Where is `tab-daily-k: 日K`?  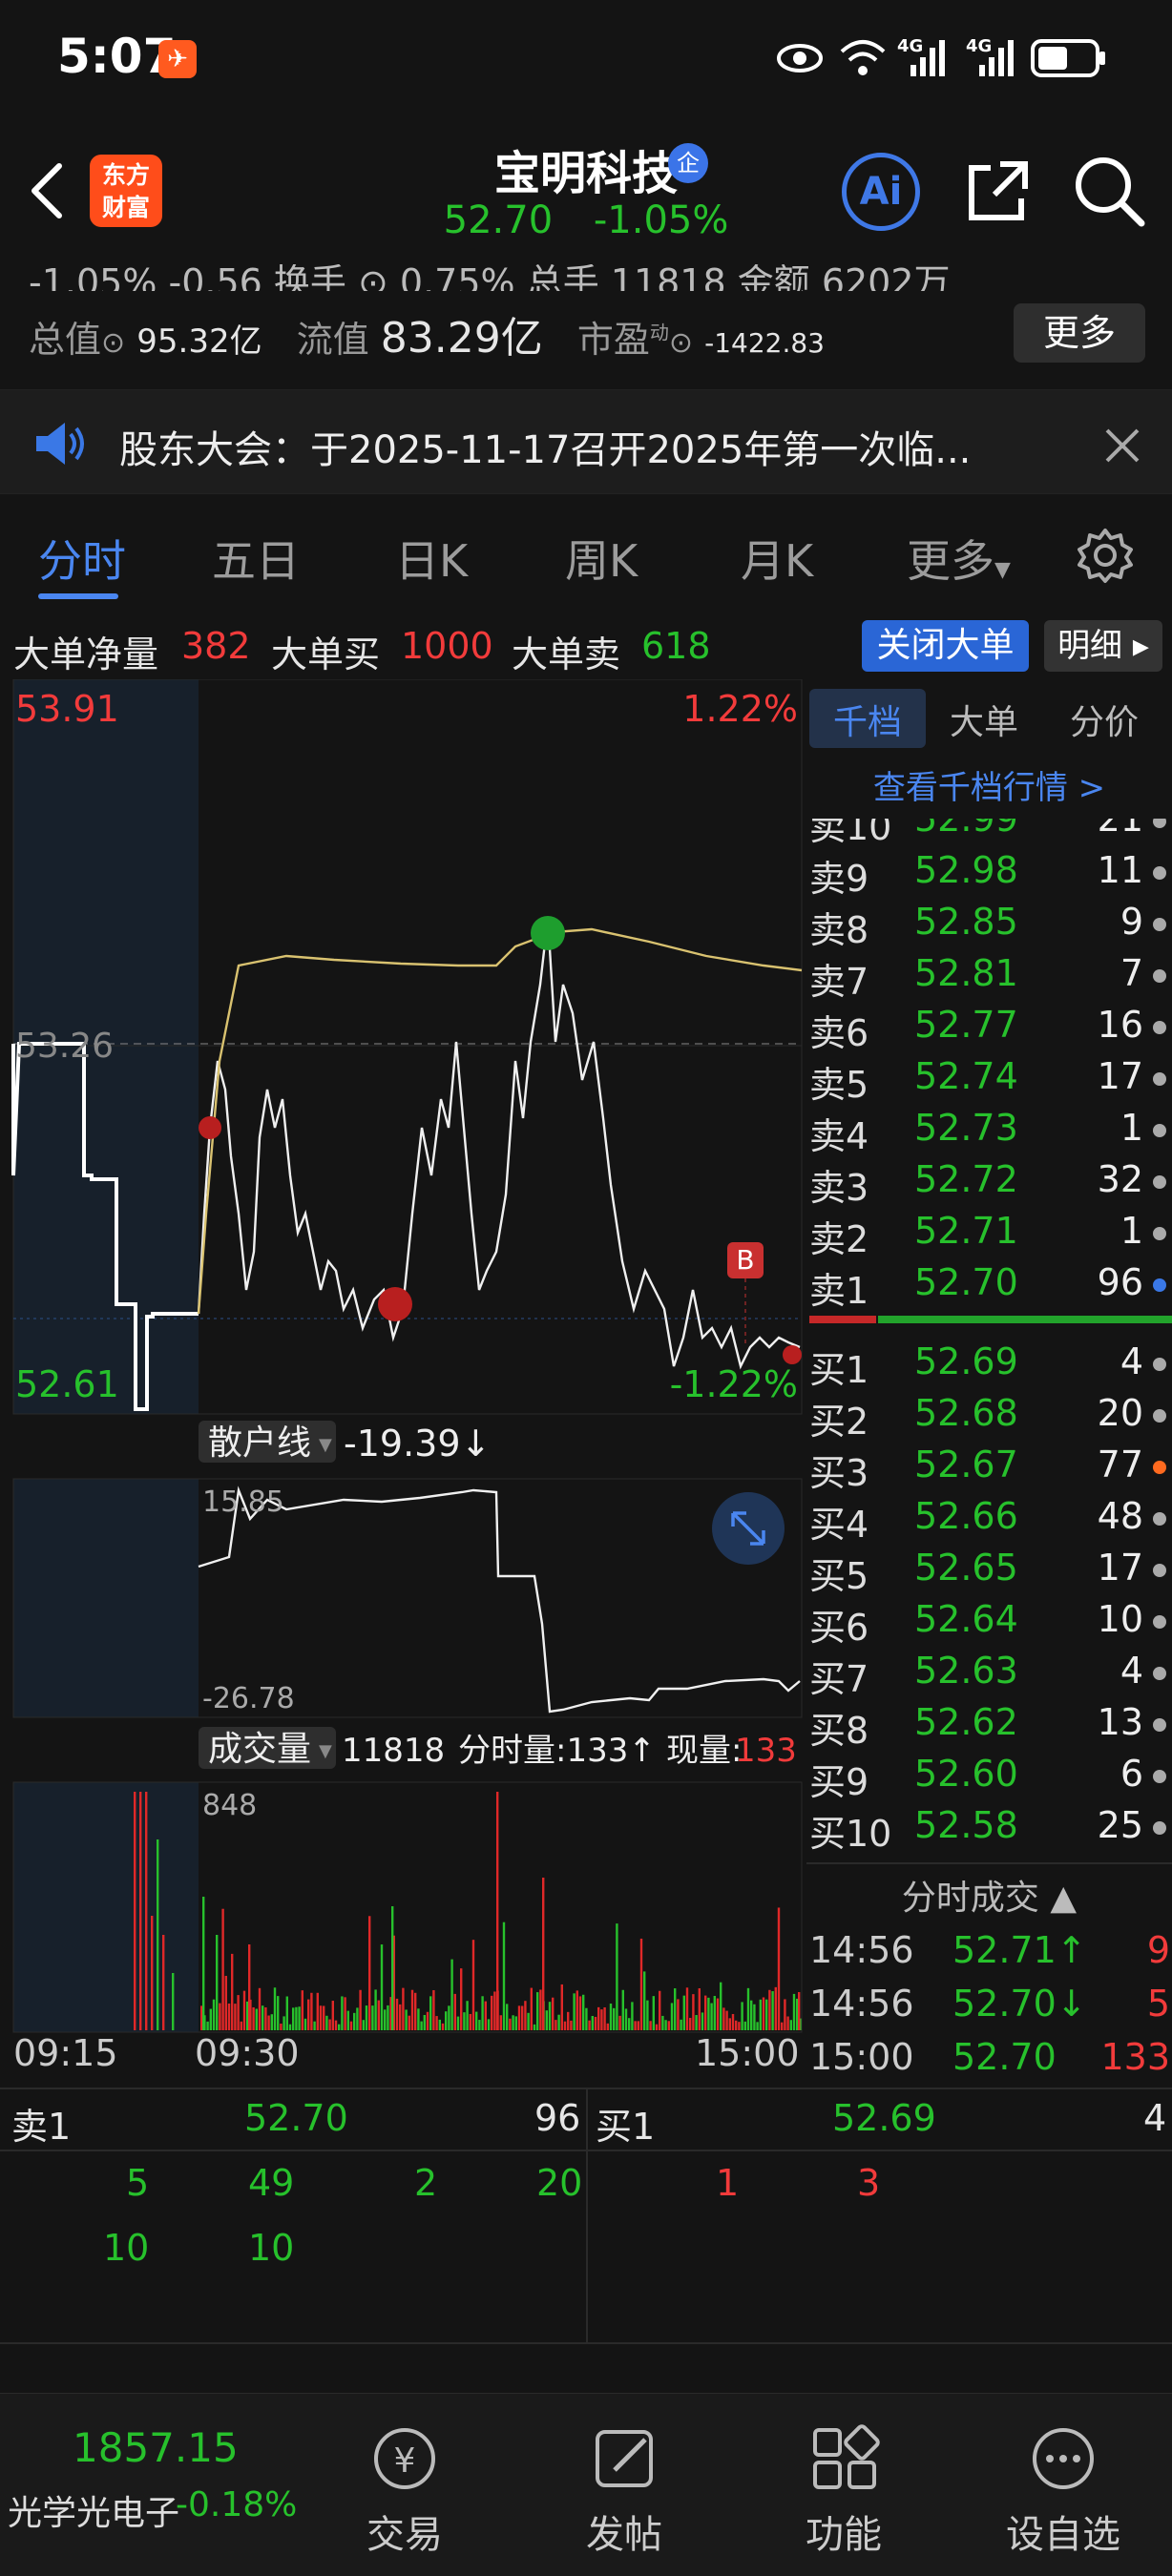 tab-daily-k: 日K is located at coordinates (431, 558).